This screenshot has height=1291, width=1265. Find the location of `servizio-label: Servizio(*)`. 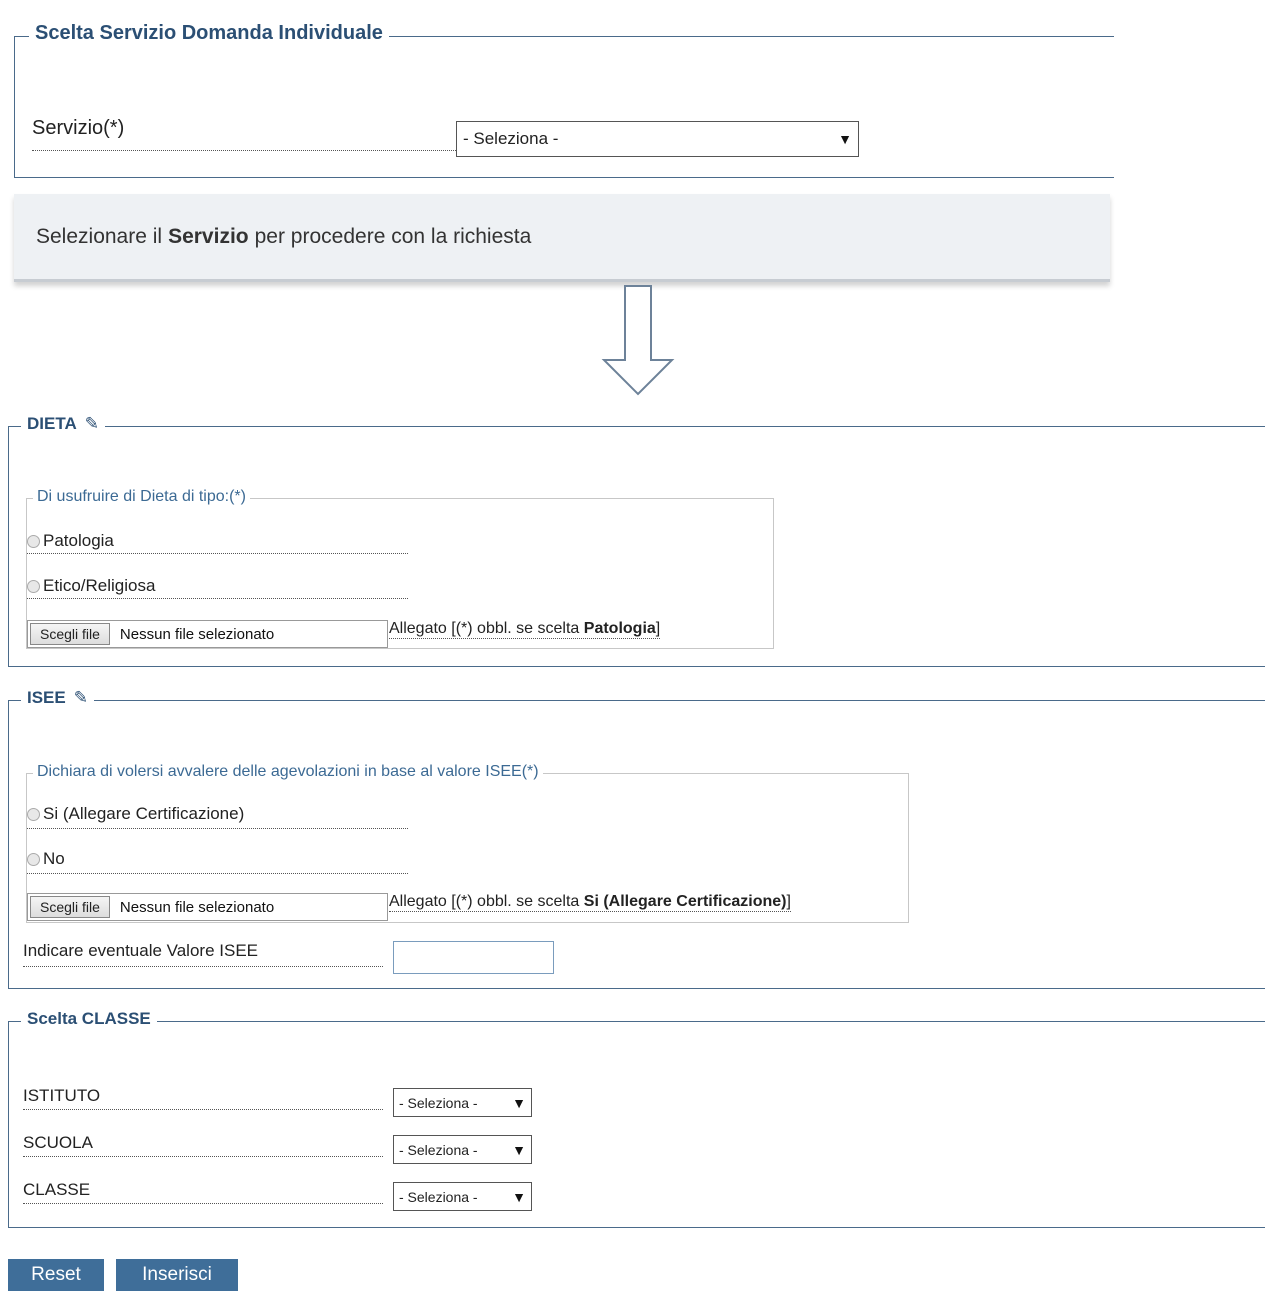

servizio-label: Servizio(*) is located at coordinates (249, 134).